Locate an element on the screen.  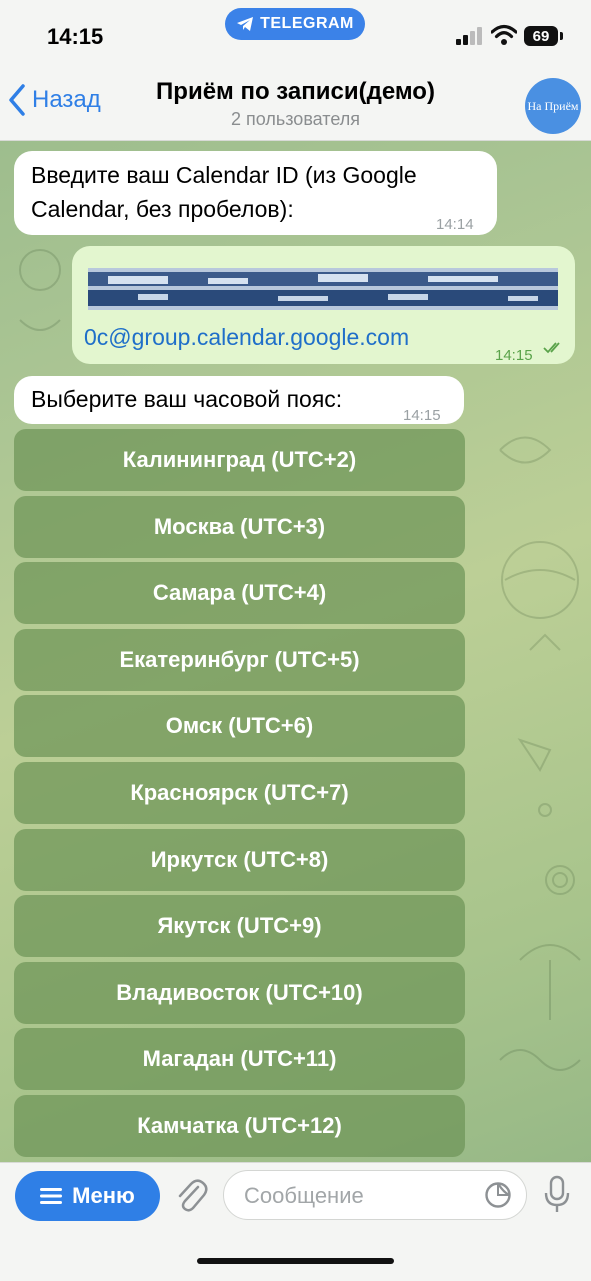
battery-indicator: 69 is located at coordinates (543, 36).